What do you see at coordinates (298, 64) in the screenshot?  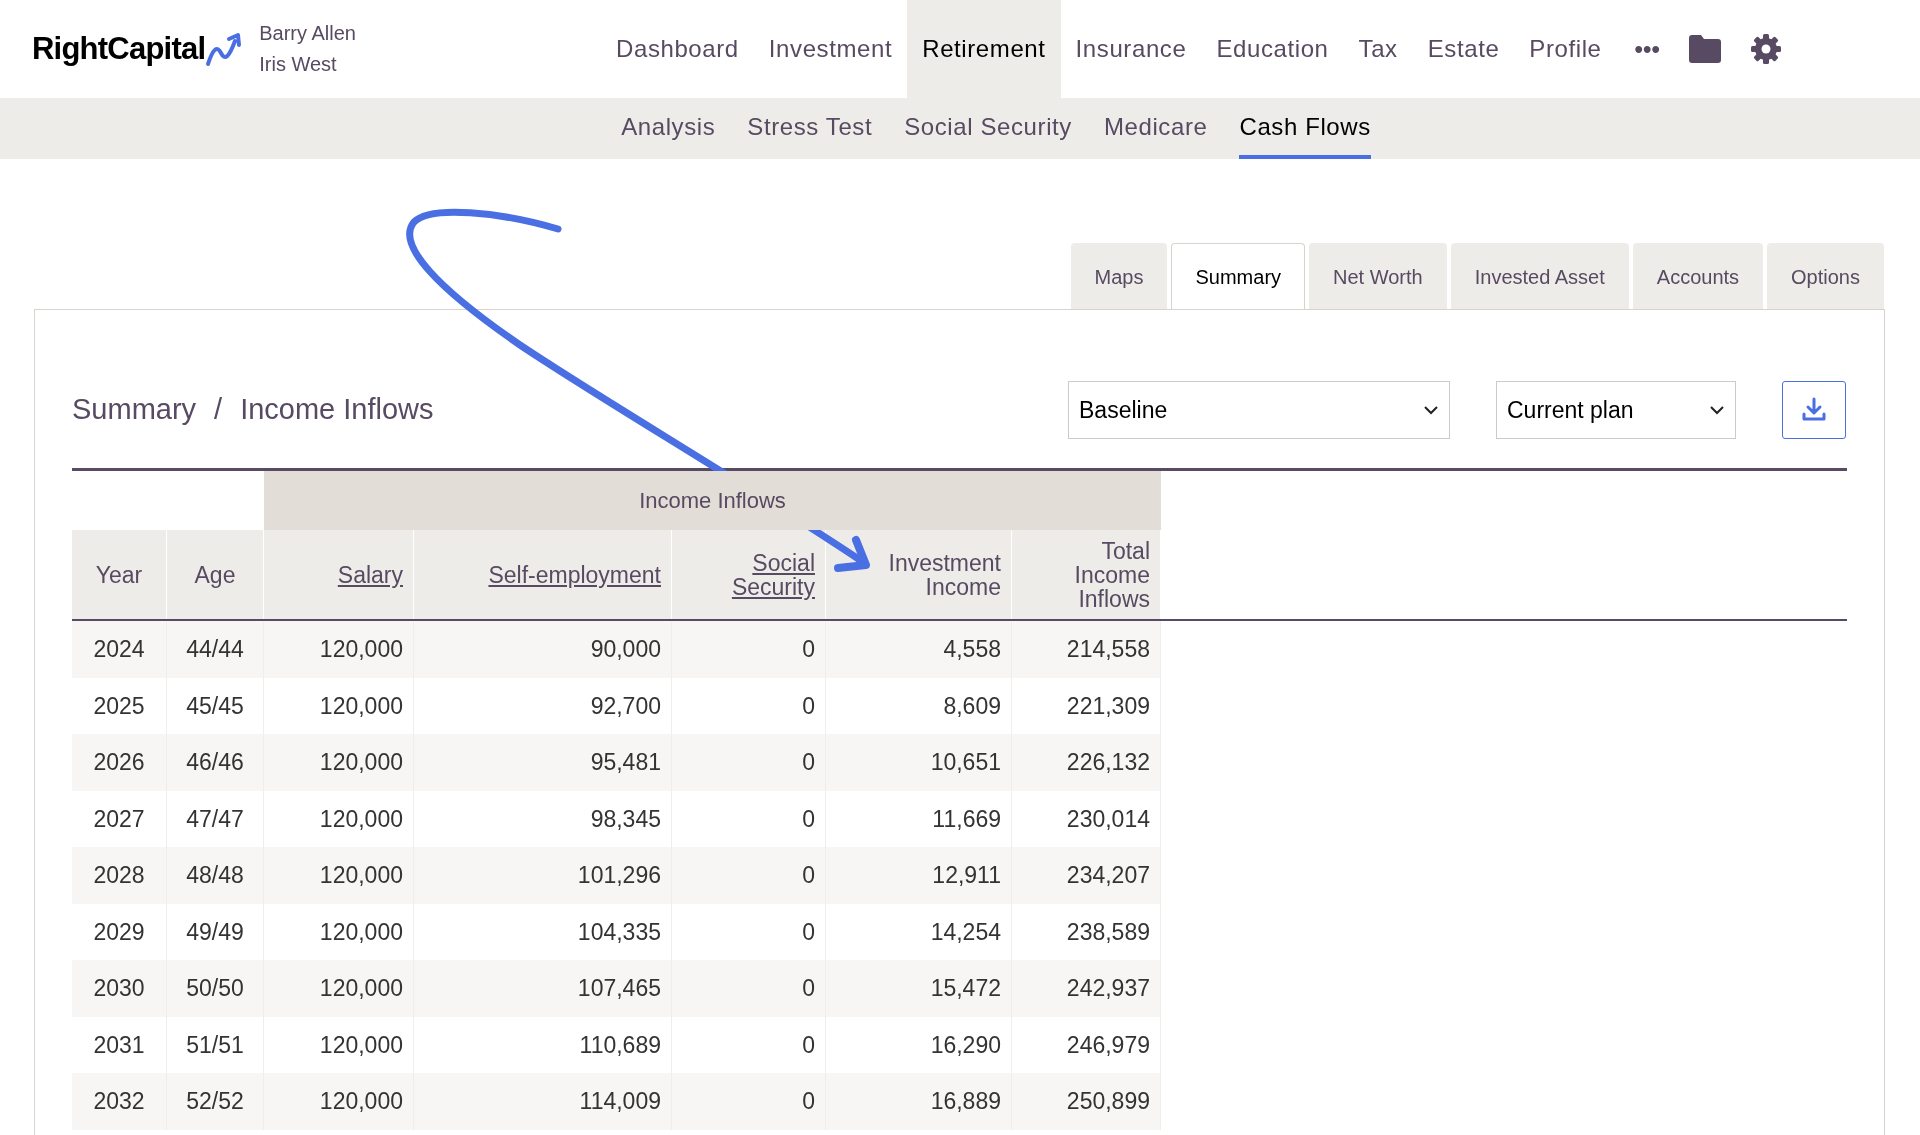 I see `client-name: Iris West` at bounding box center [298, 64].